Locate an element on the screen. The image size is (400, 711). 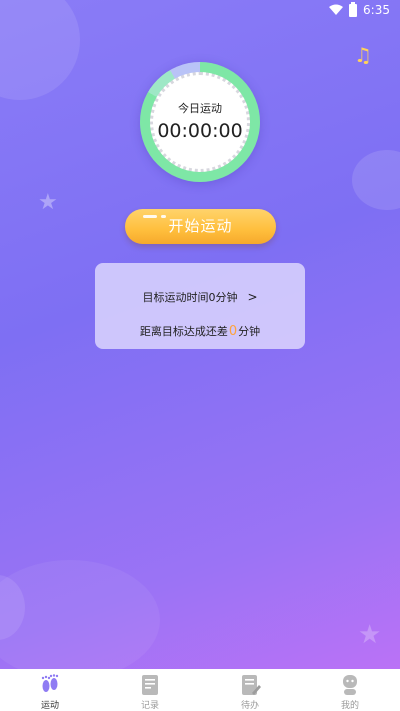
timer-label: 今日运动 is located at coordinates (200, 108).